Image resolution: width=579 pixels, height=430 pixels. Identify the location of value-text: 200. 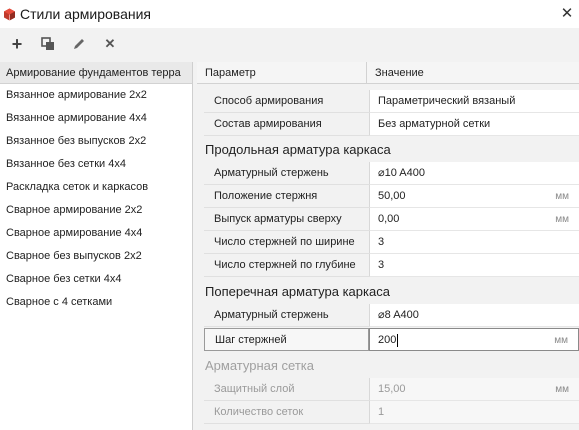
(387, 340).